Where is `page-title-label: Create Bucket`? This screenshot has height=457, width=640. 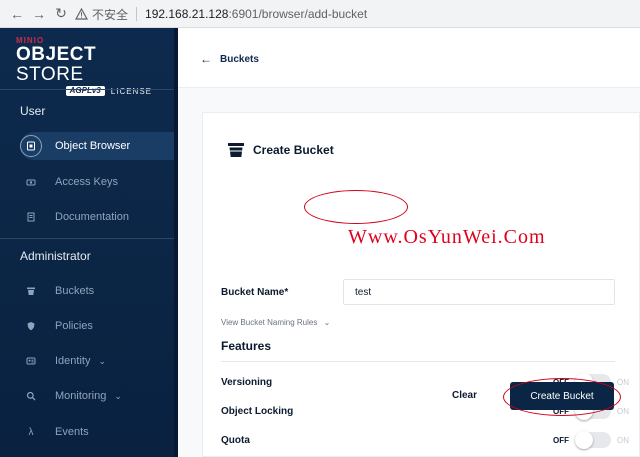
page-title-label: Create Bucket is located at coordinates (293, 150).